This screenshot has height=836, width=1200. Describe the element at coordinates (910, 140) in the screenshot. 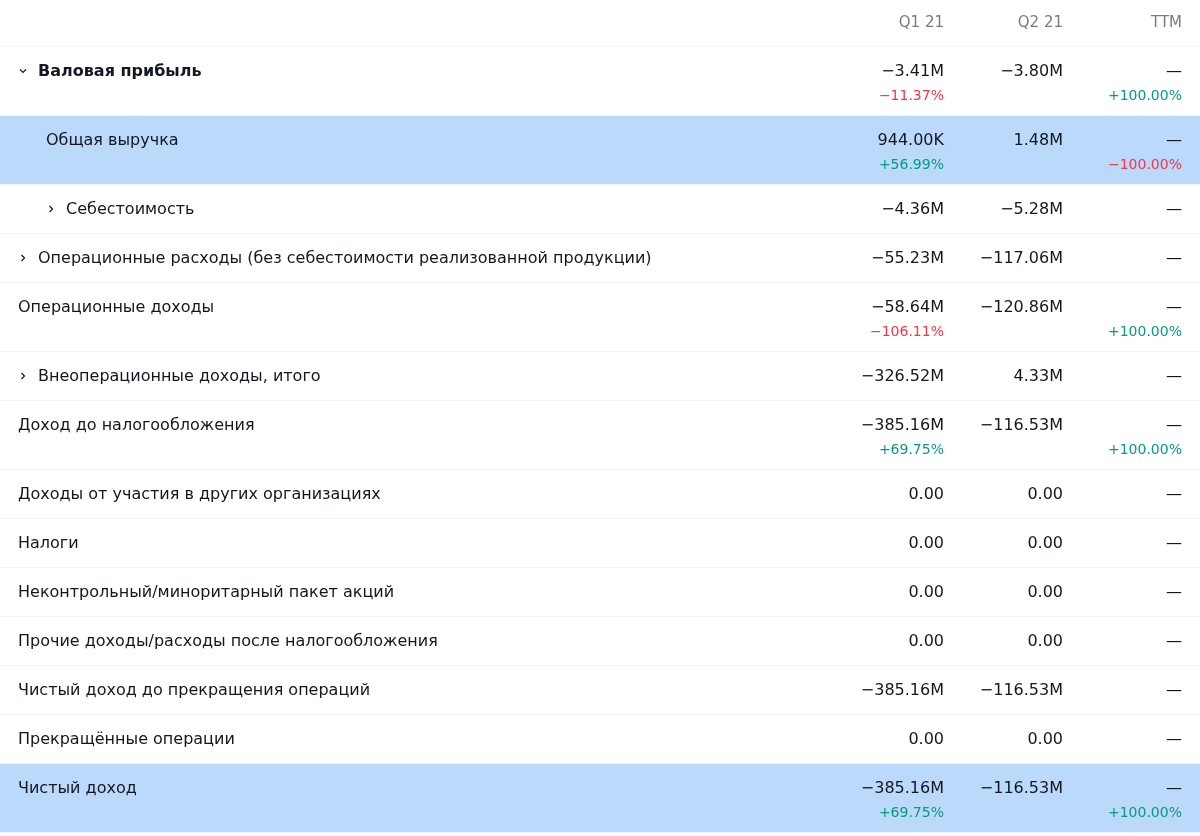

I see `cell-value: 944.00K` at that location.